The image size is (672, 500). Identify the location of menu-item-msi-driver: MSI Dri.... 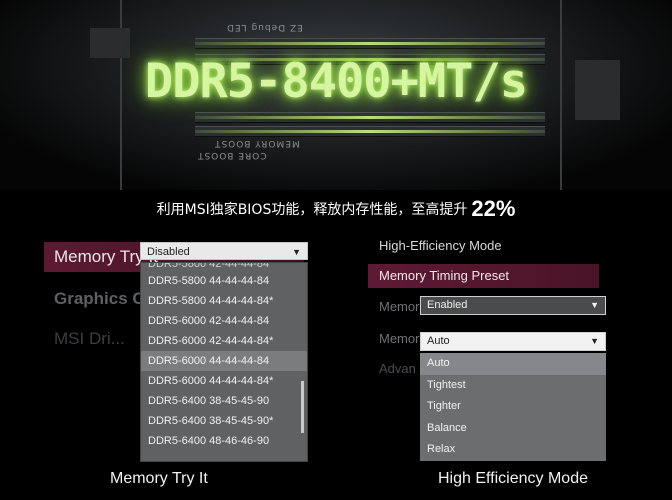
(84, 339).